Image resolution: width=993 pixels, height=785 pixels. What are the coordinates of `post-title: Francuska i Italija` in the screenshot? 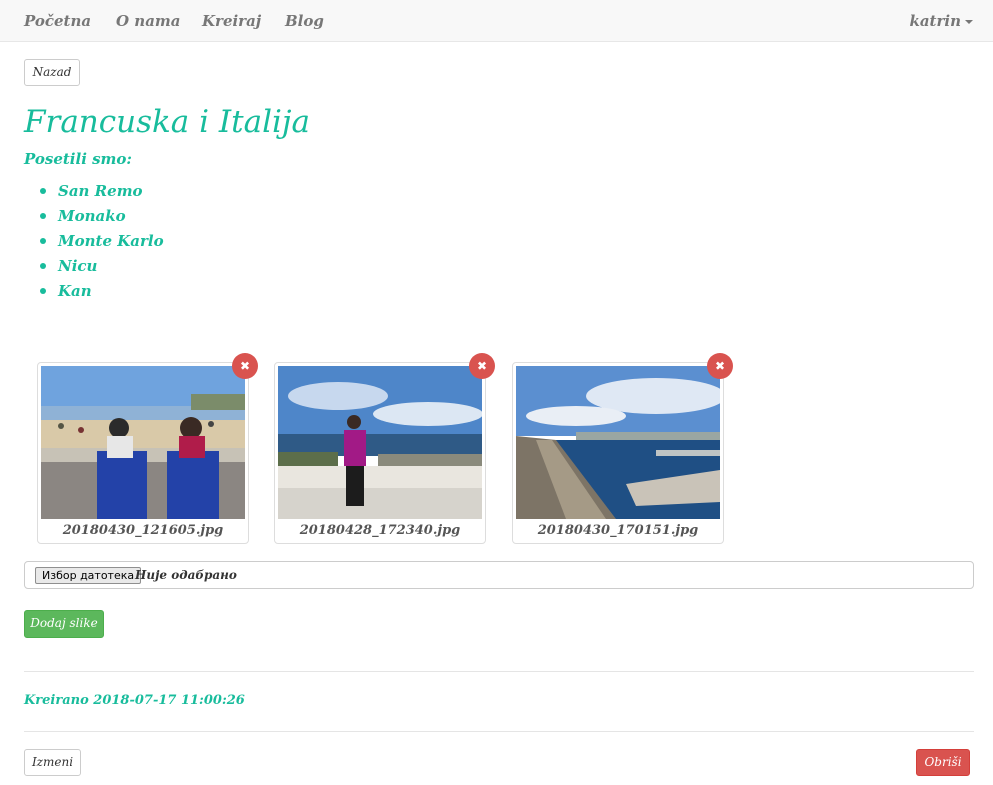 It's located at (167, 122).